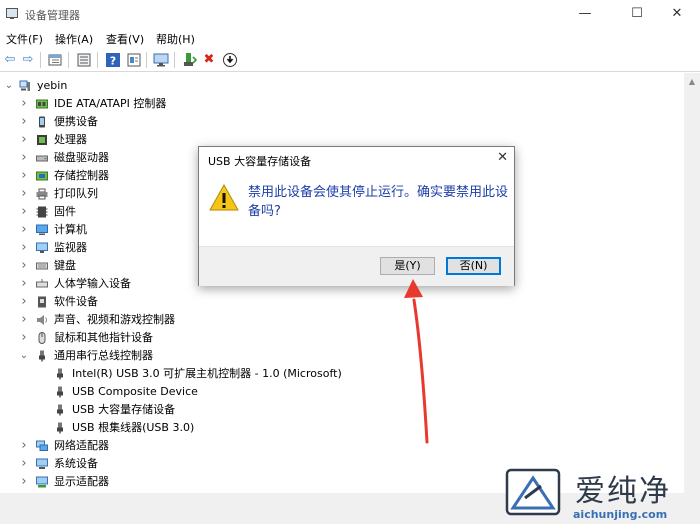  Describe the element at coordinates (320, 410) in the screenshot. I see `tree-device-item: USB 大容量存储设备` at that location.